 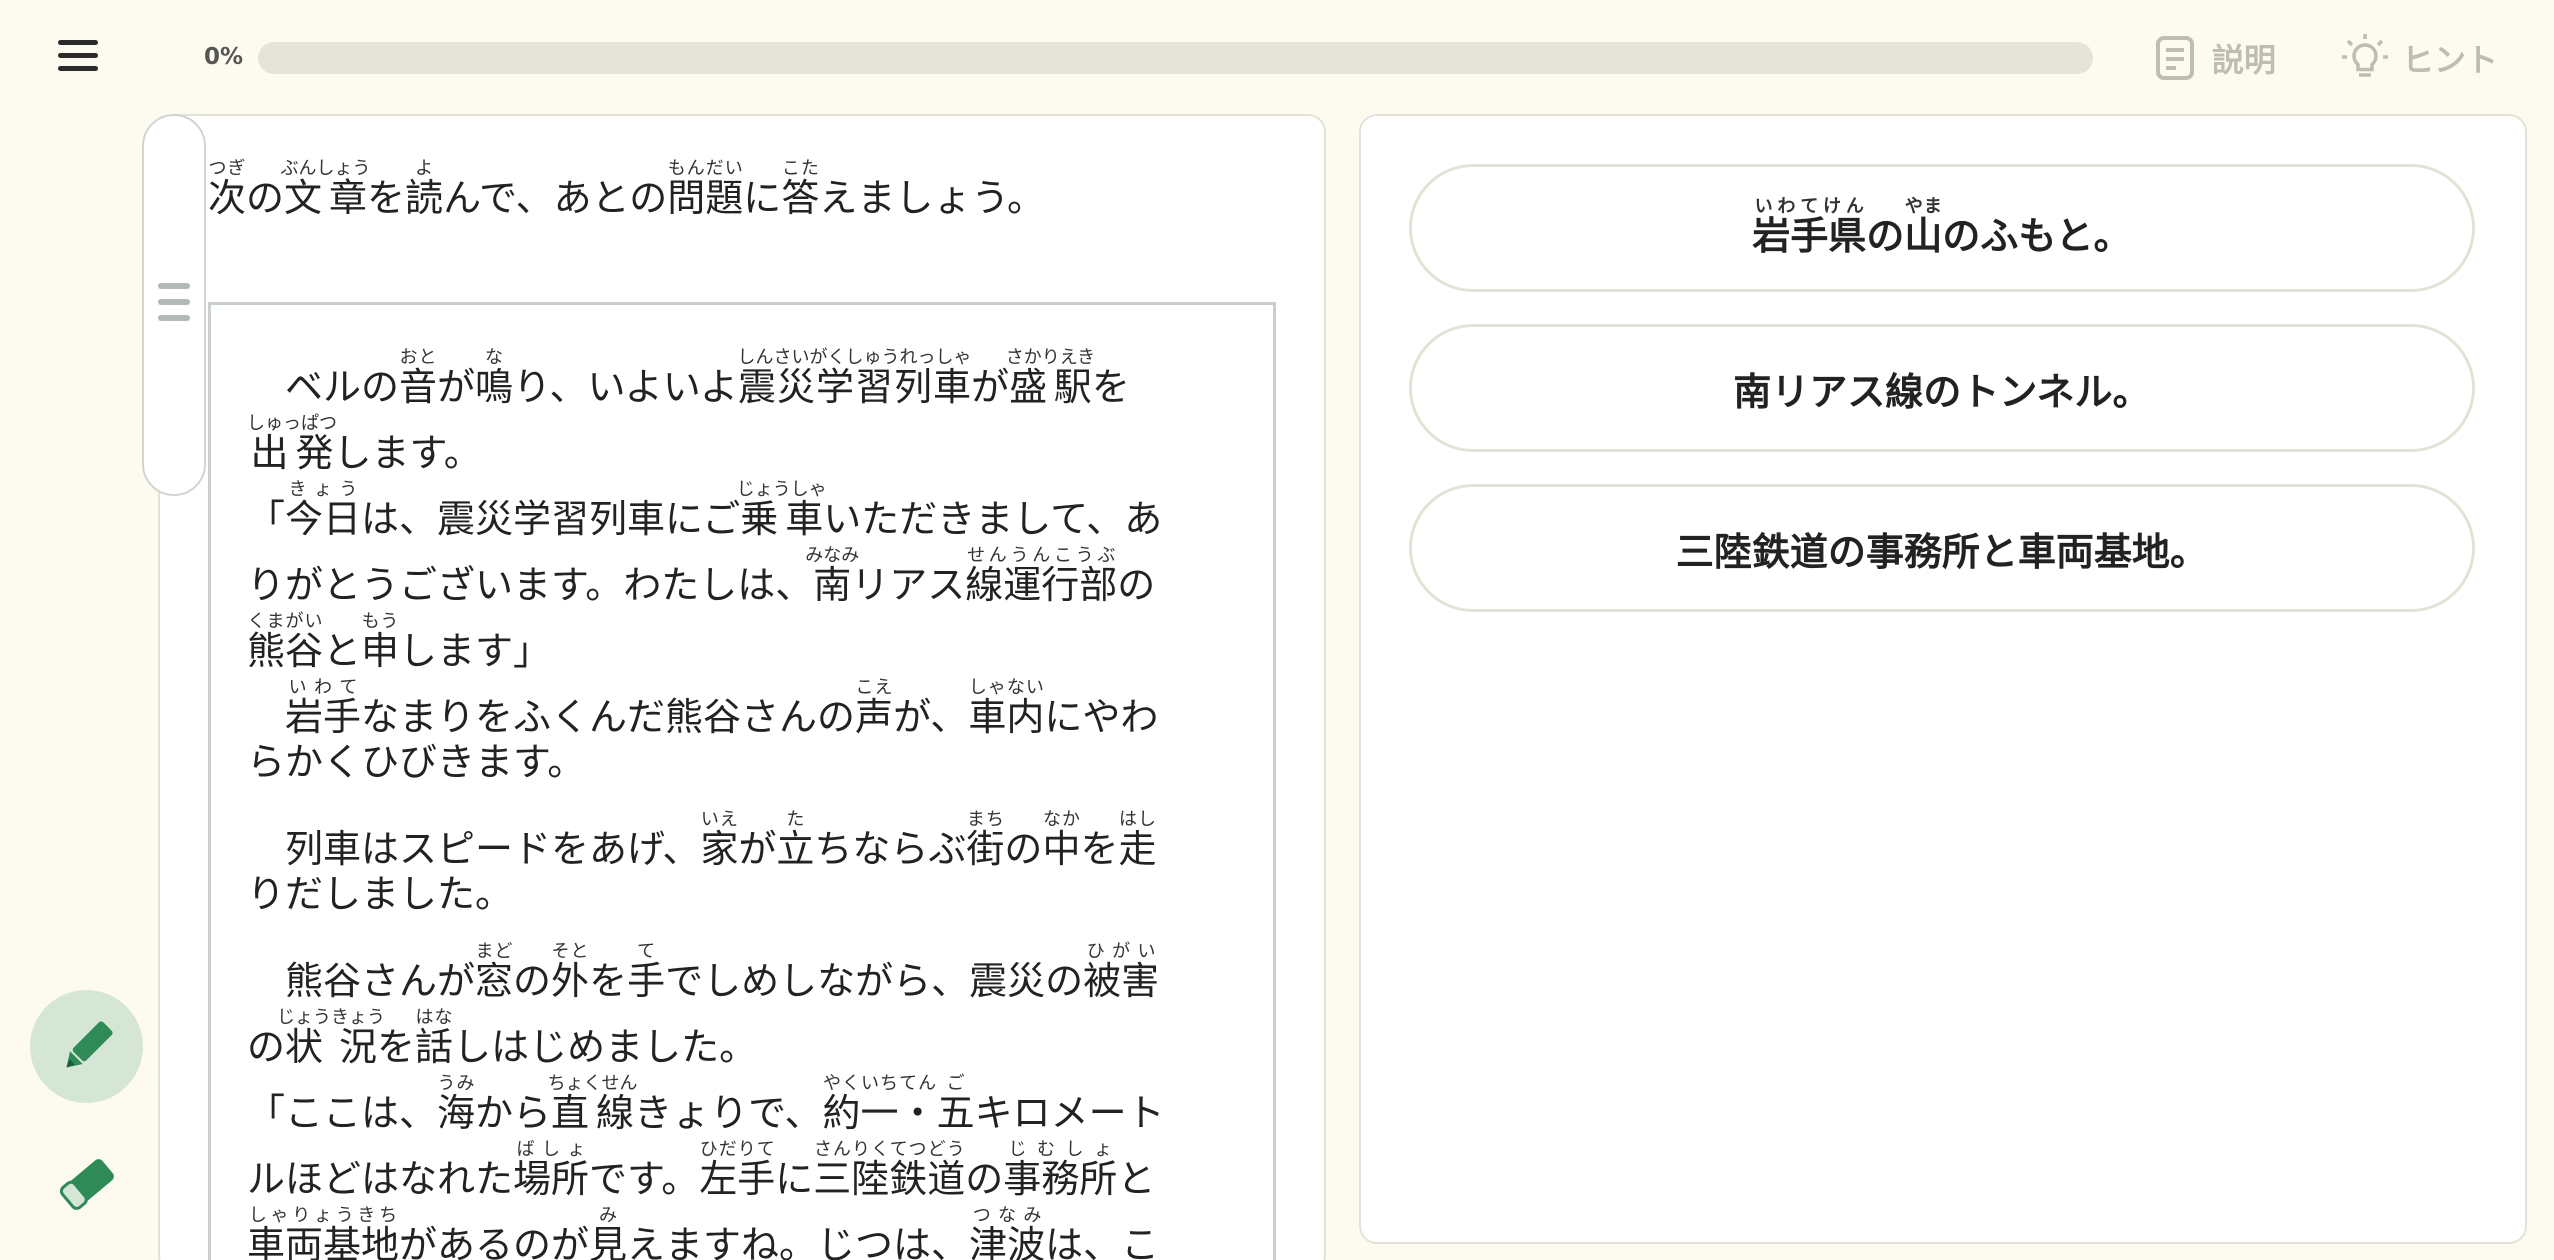 What do you see at coordinates (794, 1179) in the screenshot?
I see `text-segment: に` at bounding box center [794, 1179].